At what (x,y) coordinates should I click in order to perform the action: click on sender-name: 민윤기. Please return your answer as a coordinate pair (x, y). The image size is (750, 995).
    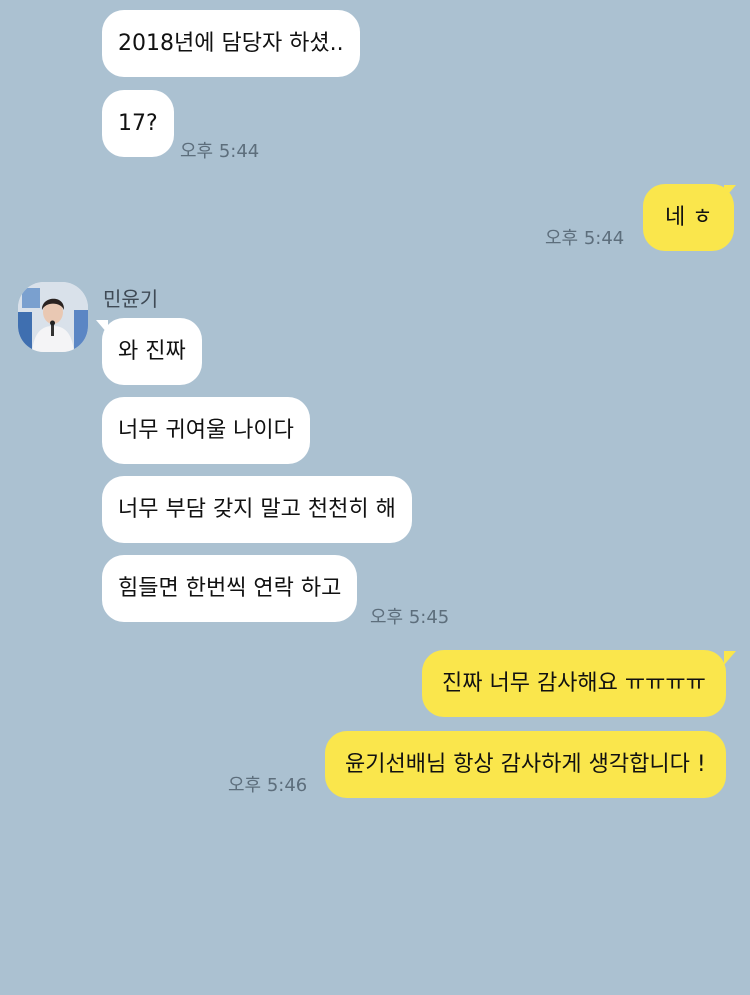
    Looking at the image, I should click on (131, 299).